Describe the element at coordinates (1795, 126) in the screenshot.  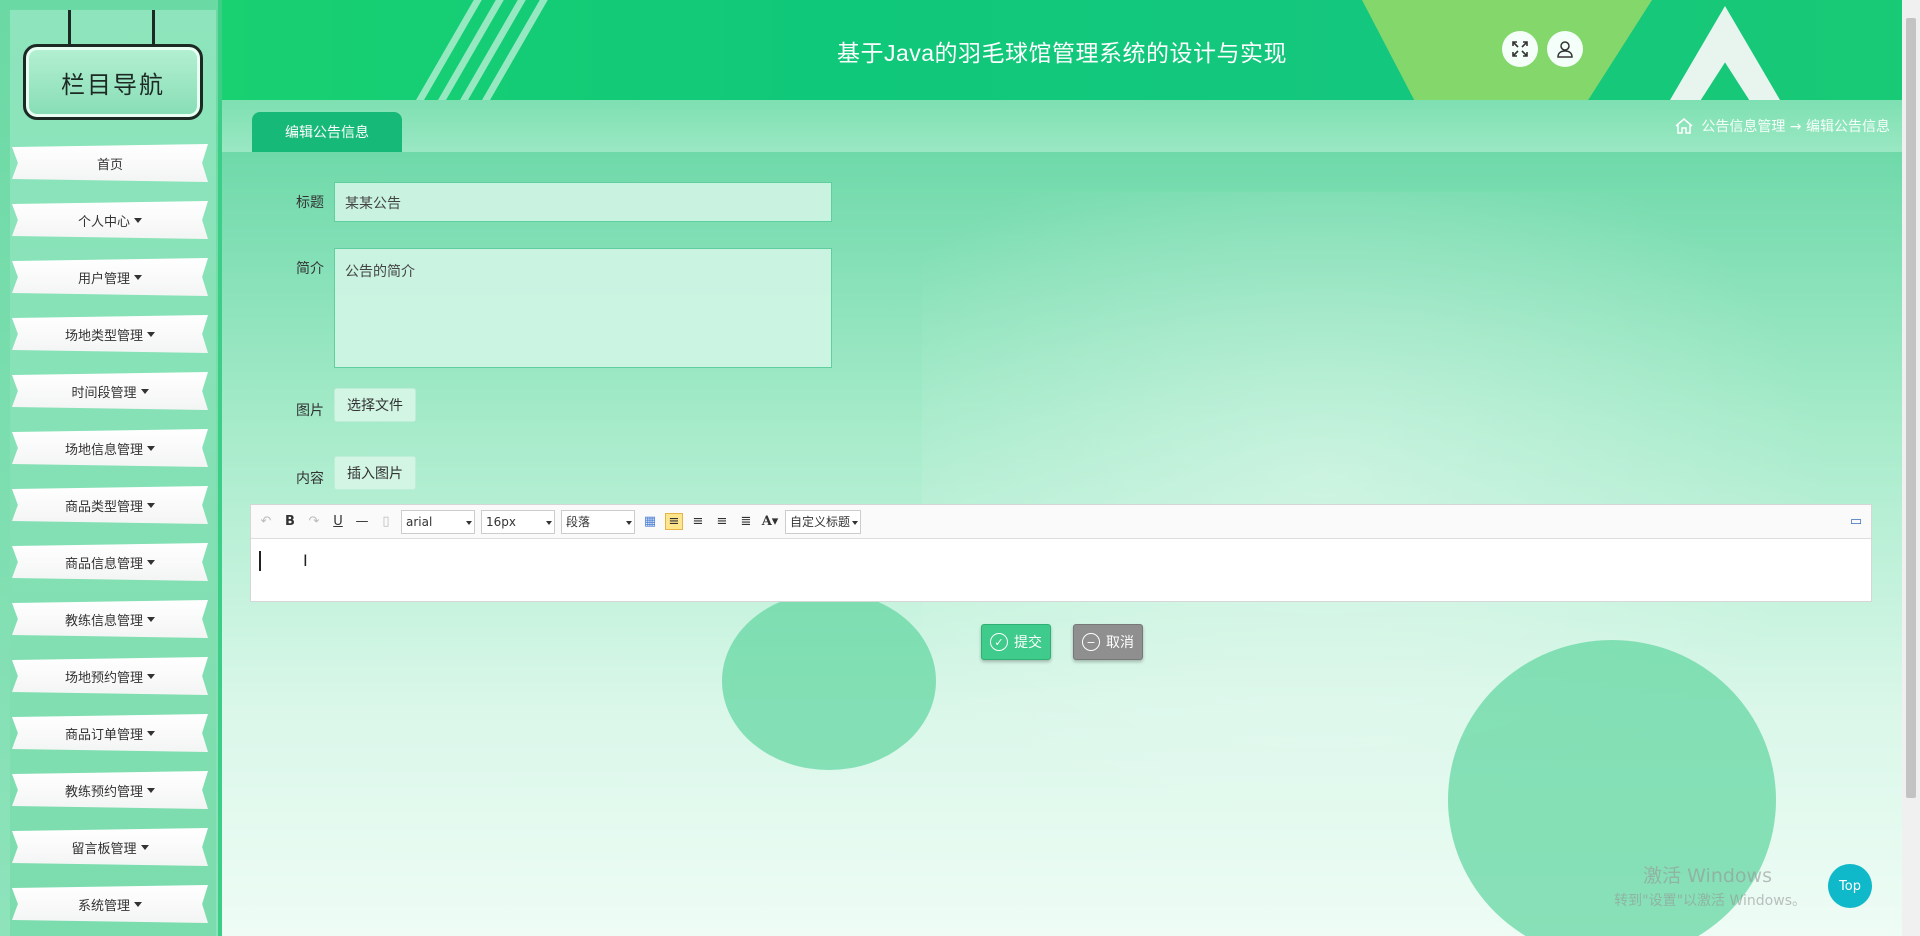
I see `breadcrumb-text: 公告信息管理 → 编辑公告信息` at that location.